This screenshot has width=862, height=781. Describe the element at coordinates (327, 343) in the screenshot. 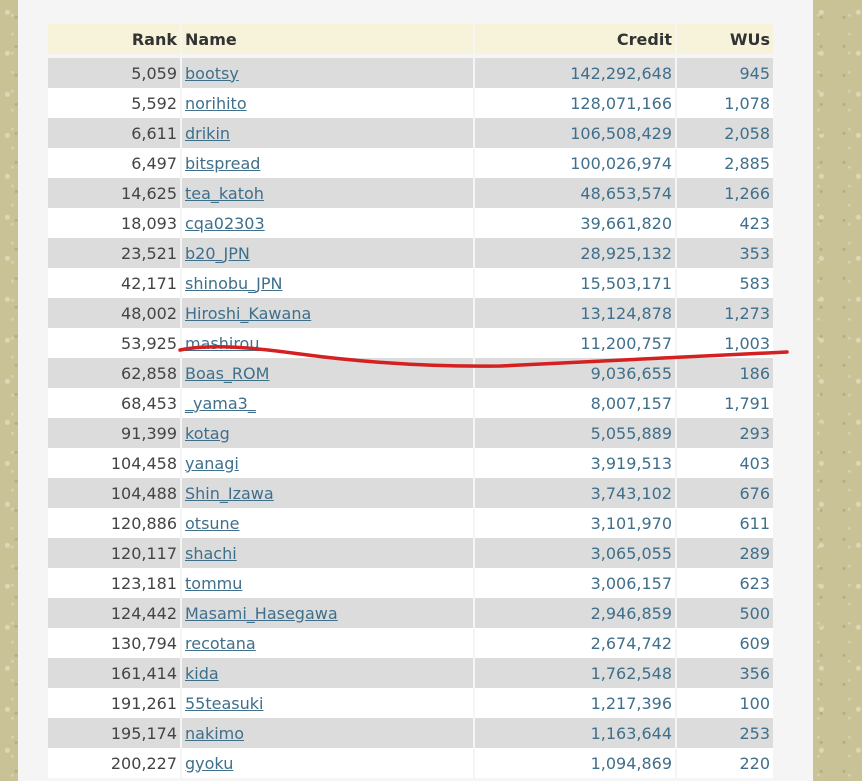

I see `name-cell: mashirou` at that location.